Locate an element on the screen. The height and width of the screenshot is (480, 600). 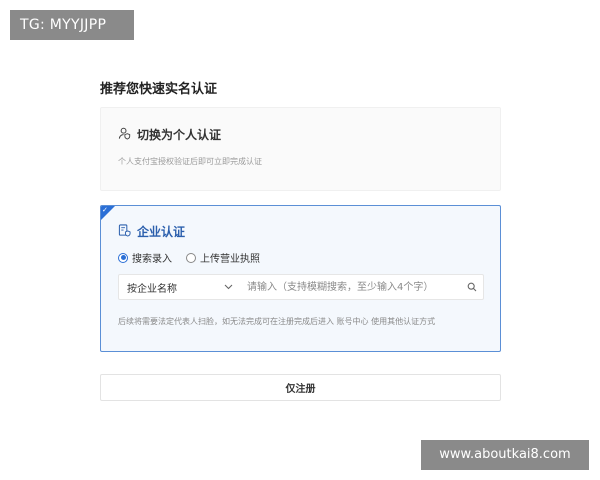
radio-unchecked-icon is located at coordinates (191, 257).